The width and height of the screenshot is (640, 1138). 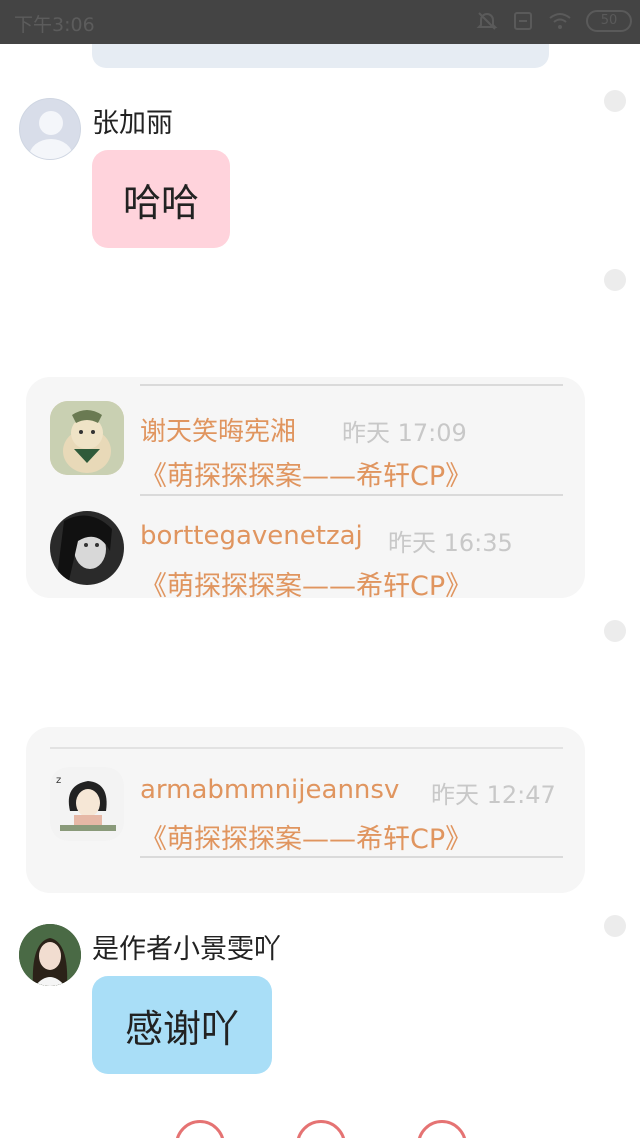 I want to click on sender-name: 张加丽, so click(x=132, y=123).